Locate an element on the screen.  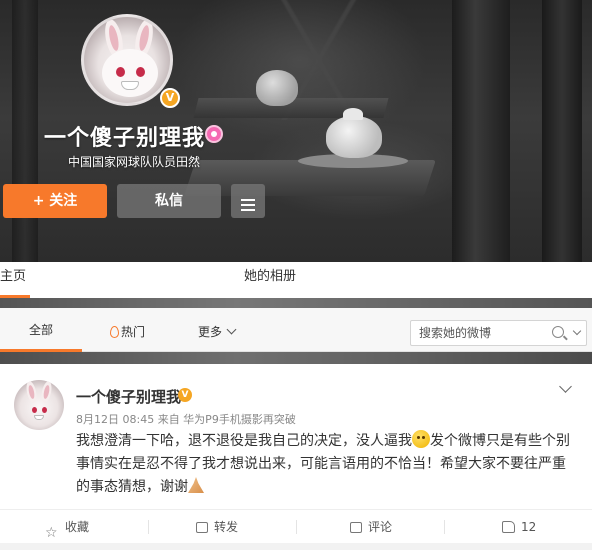
filter-hot-label: 热门 is located at coordinates (133, 332).